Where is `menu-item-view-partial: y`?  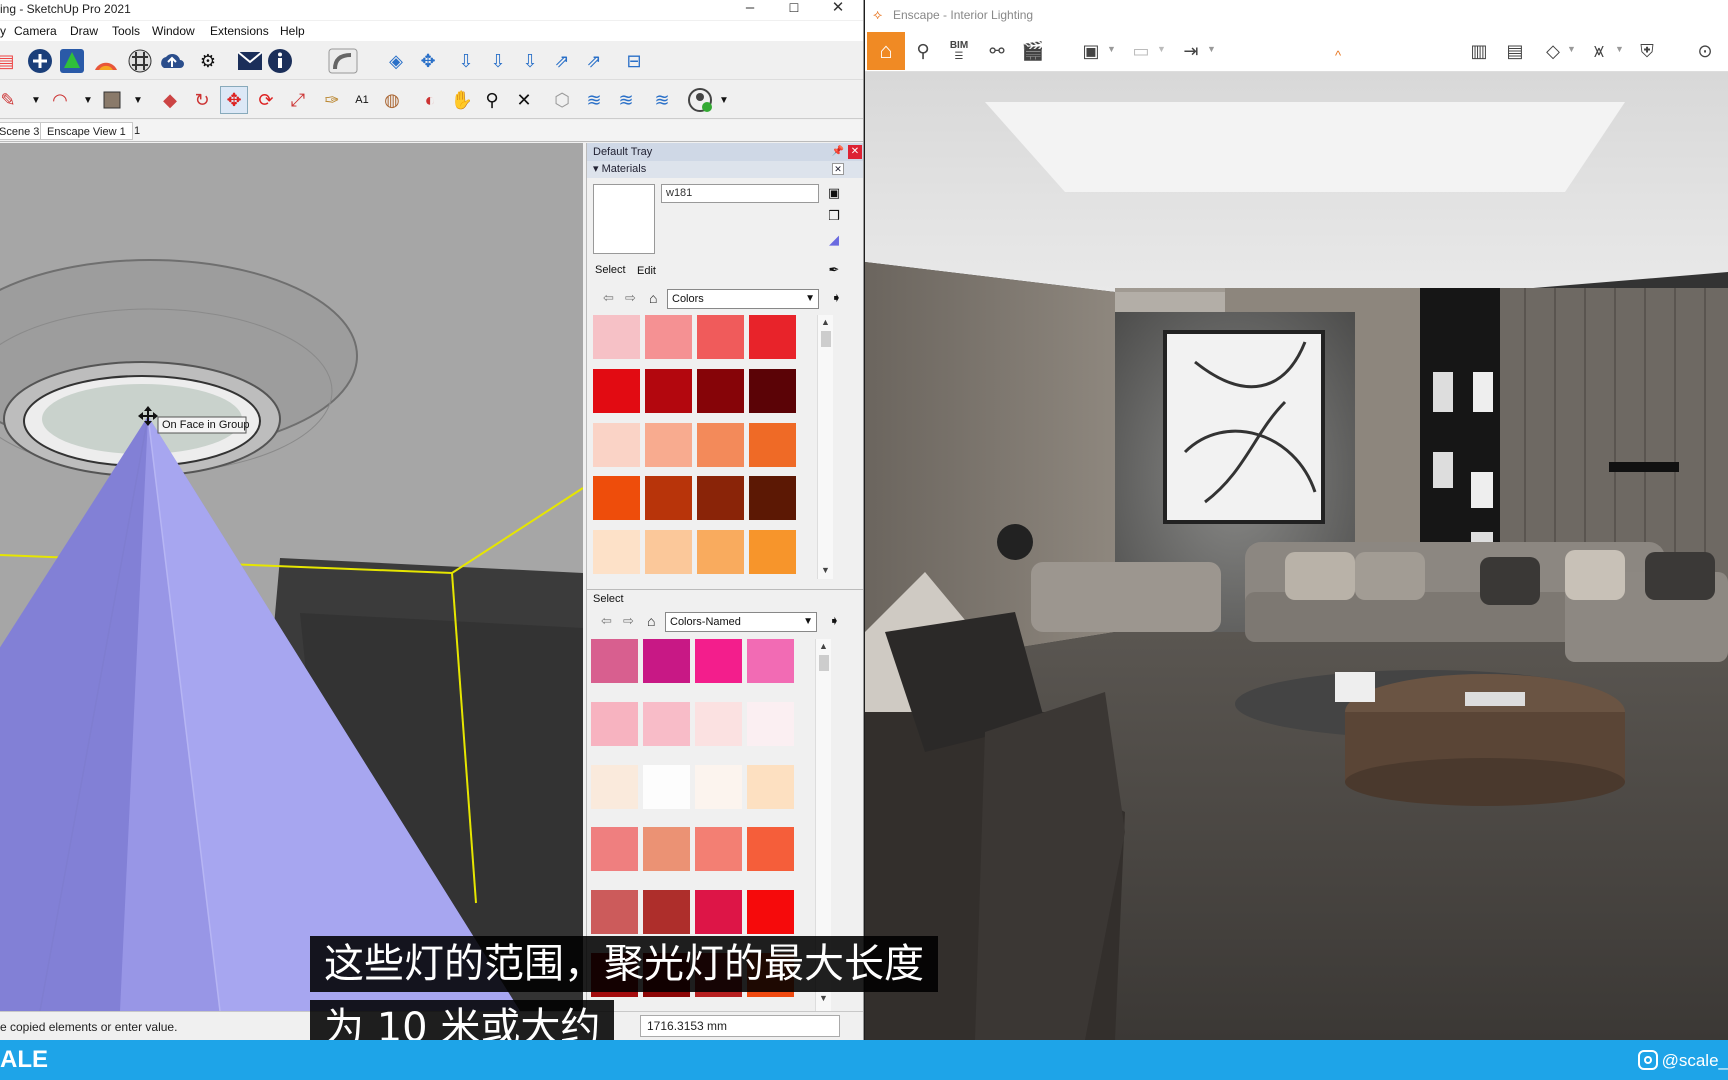
menu-item-view-partial: y is located at coordinates (3, 31).